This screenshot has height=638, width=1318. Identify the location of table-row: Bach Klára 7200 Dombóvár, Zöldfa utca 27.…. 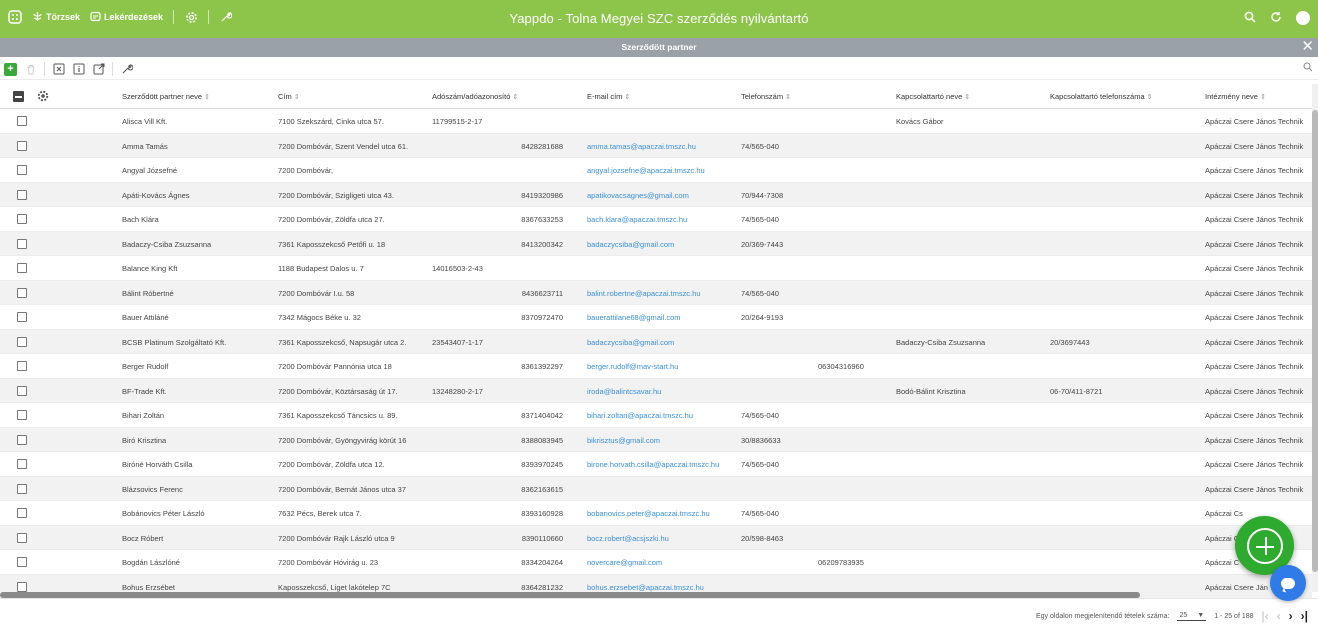
(656, 219).